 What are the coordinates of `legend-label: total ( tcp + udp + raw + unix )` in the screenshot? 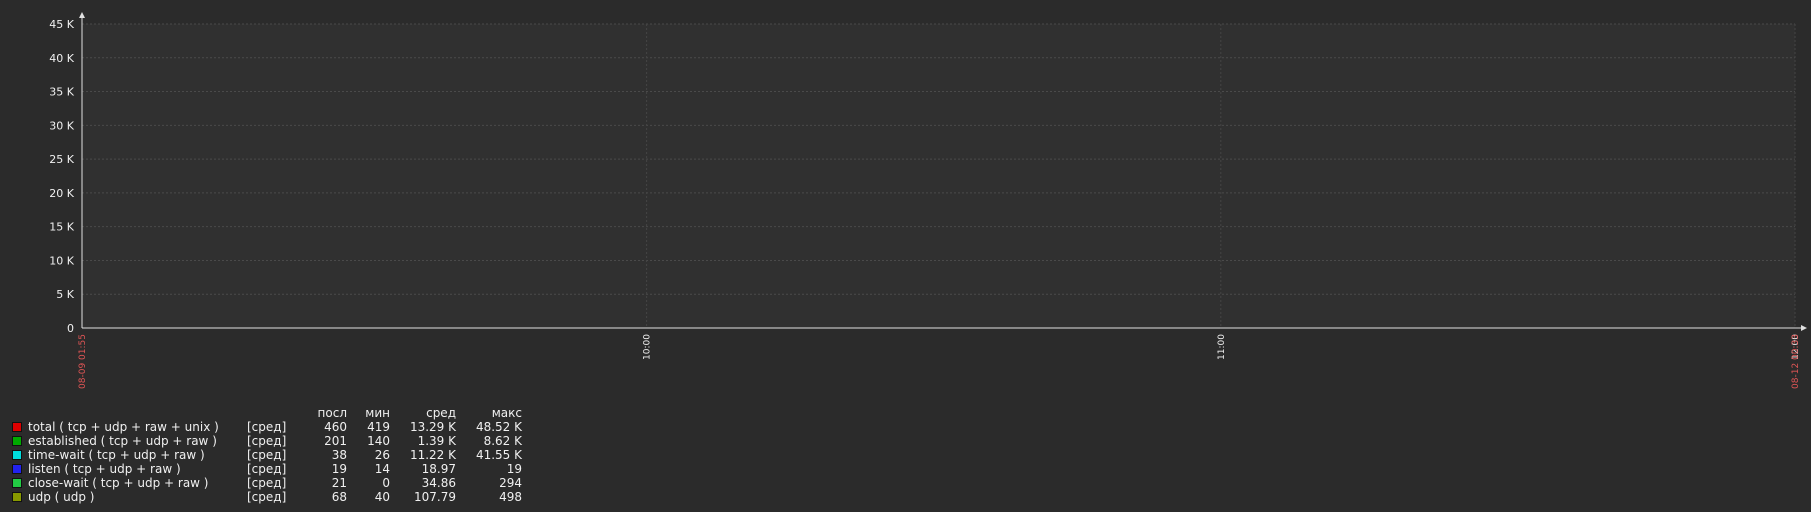 It's located at (123, 427).